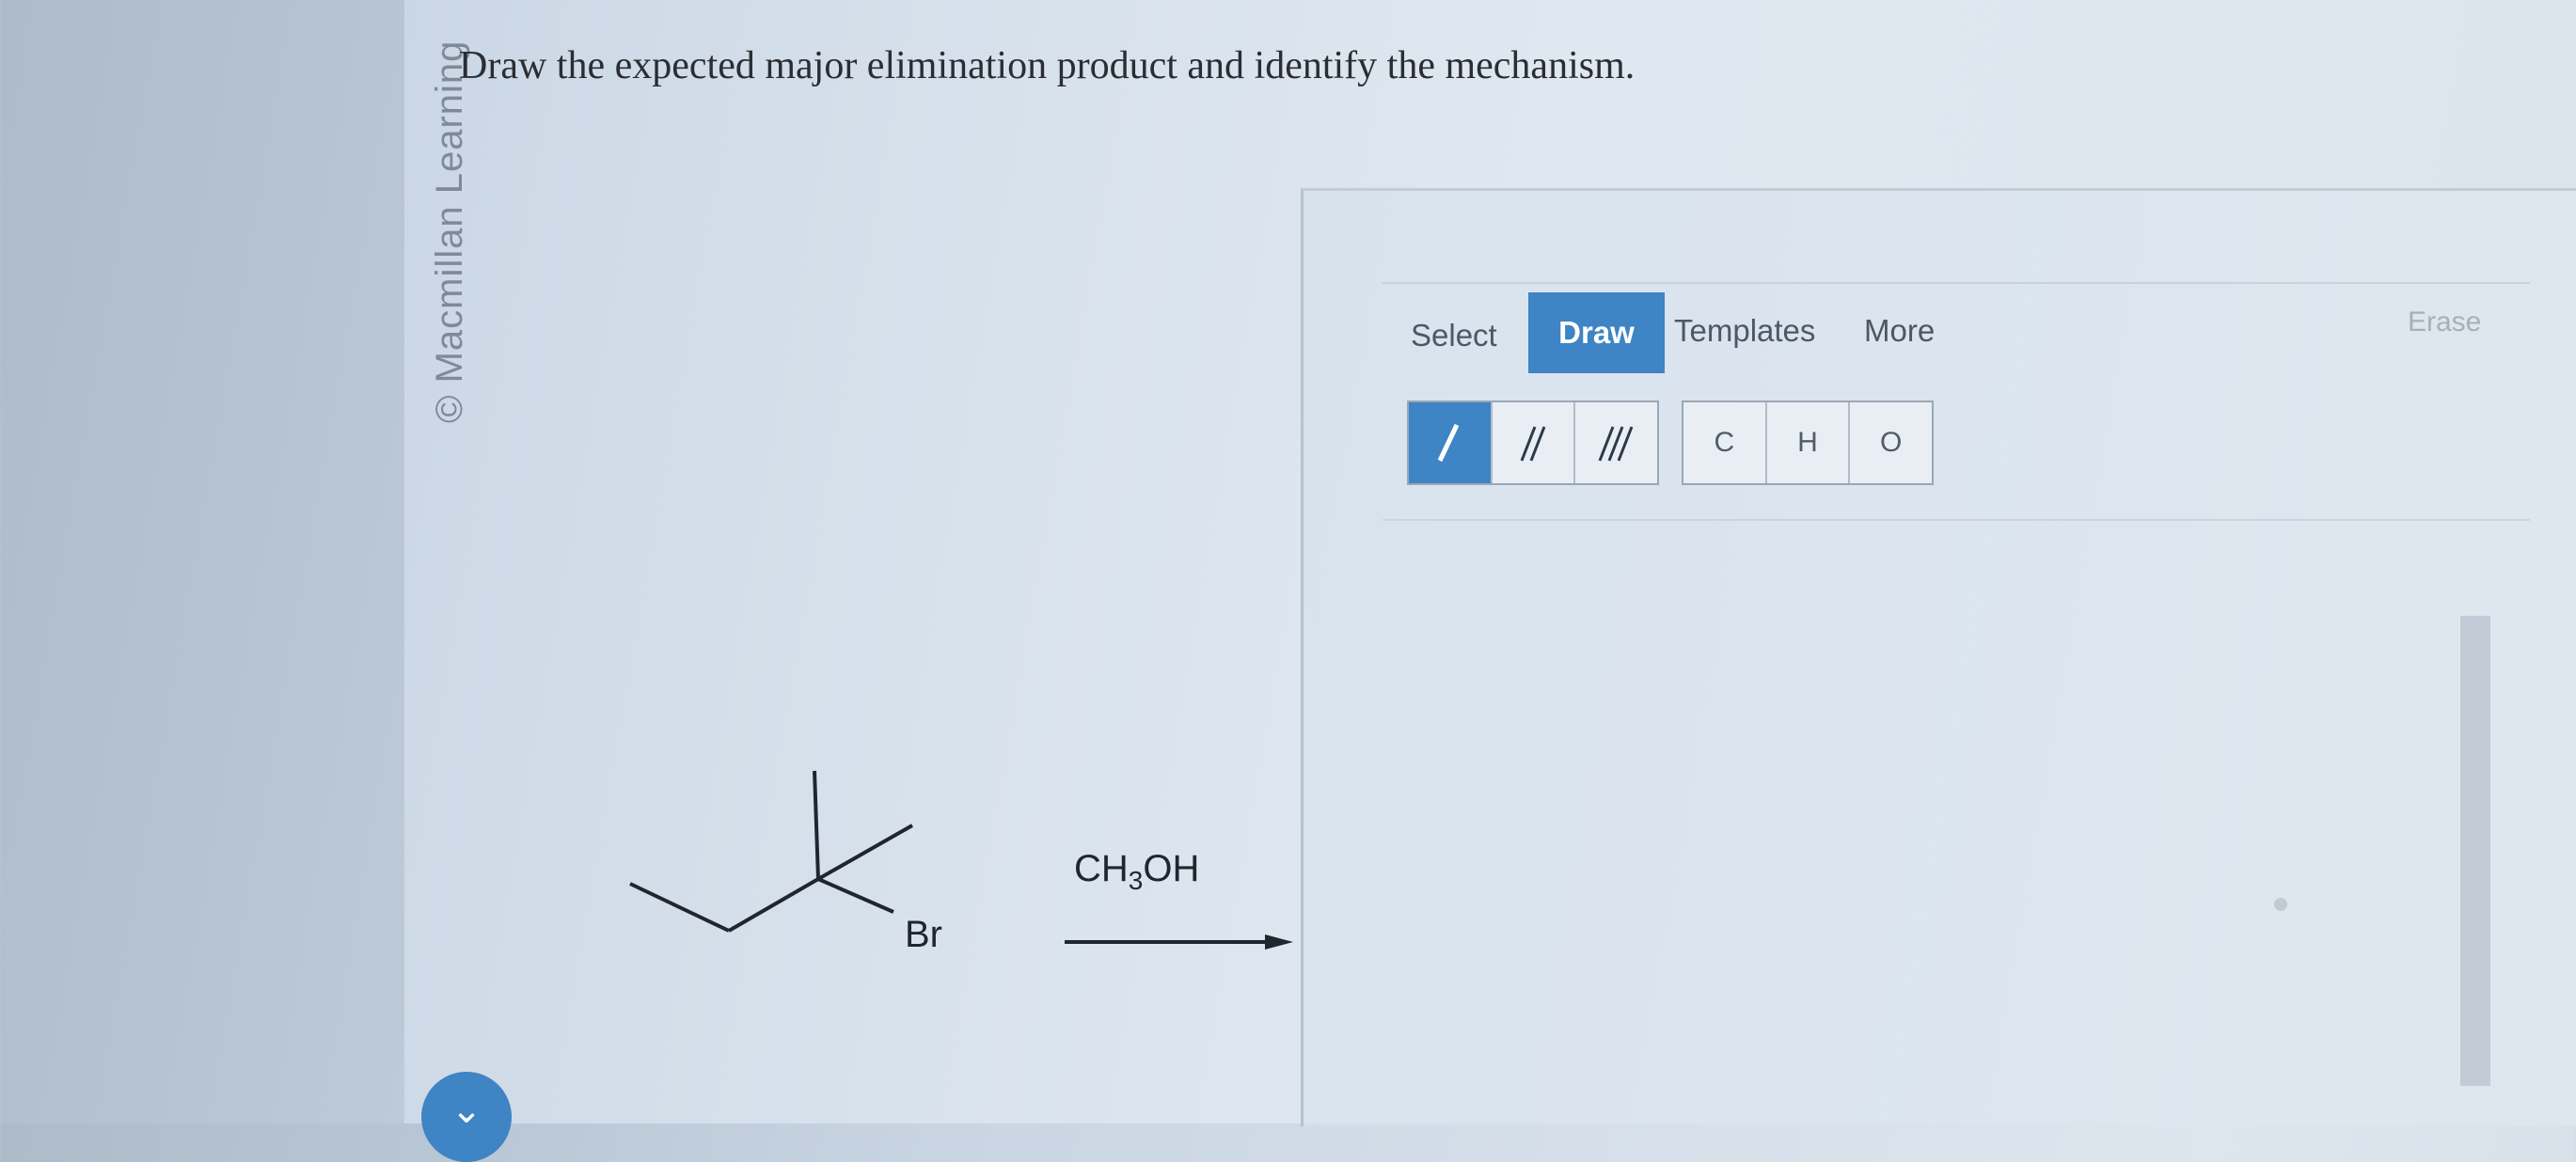 The width and height of the screenshot is (2576, 1162). I want to click on bromine-label: Br, so click(923, 934).